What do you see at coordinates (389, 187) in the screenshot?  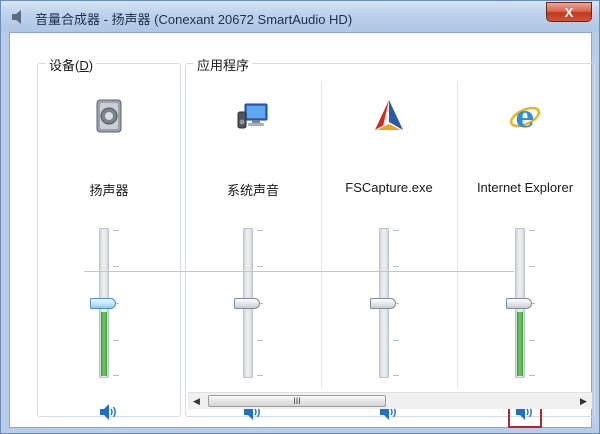 I see `channel-label: FSCapture.exe` at bounding box center [389, 187].